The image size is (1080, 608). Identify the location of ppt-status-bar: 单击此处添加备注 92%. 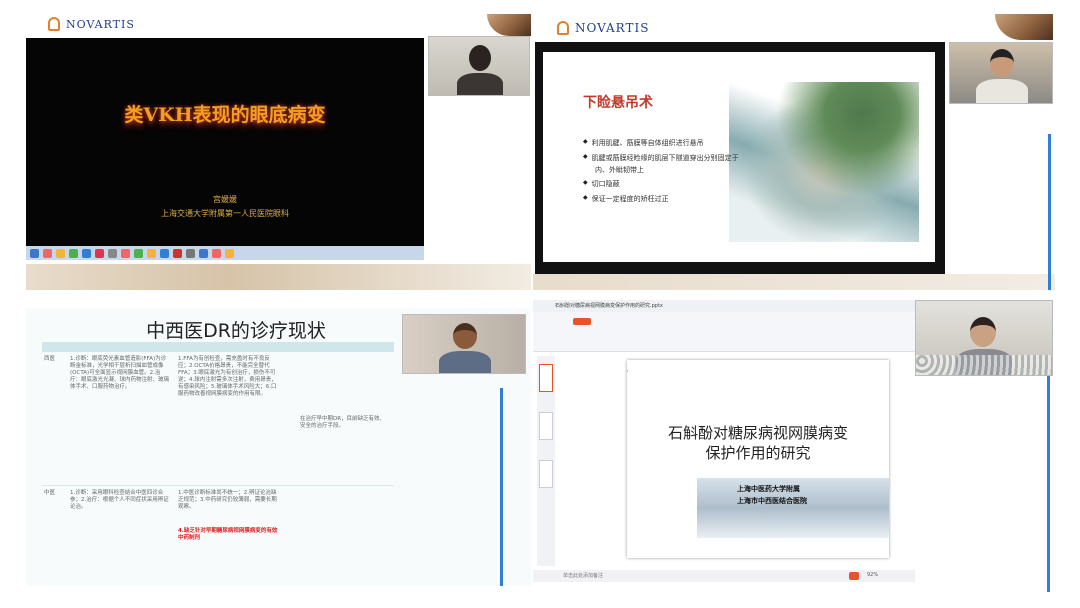
(724, 576).